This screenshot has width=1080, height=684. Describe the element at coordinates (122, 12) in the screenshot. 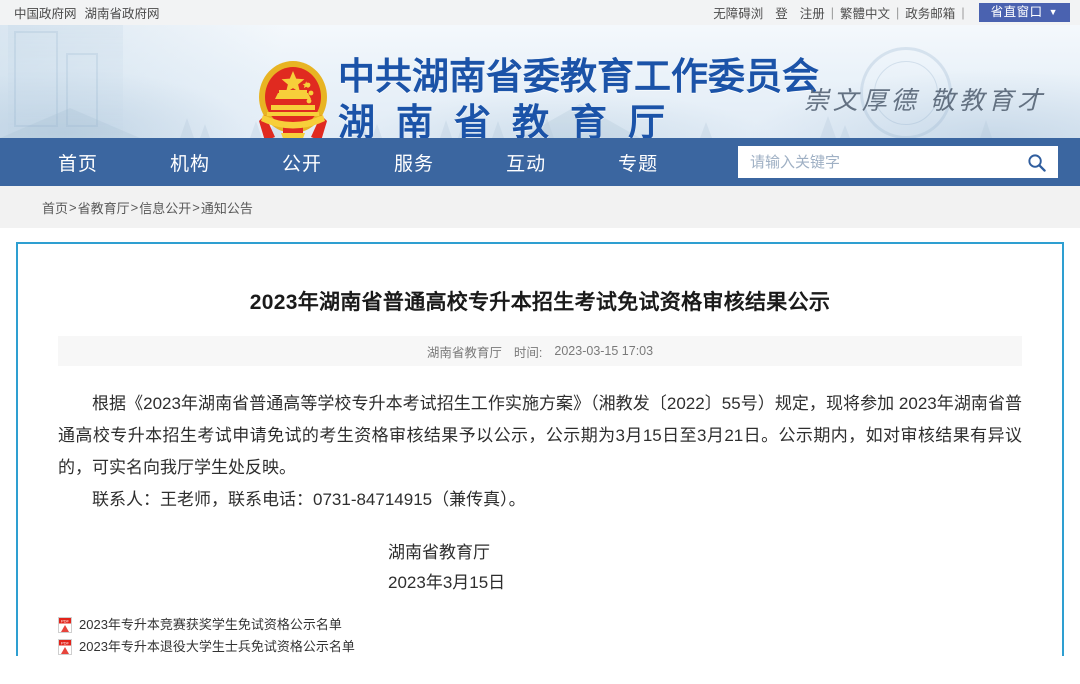

I see `link-hunan-gov: 湖南省政府网` at that location.